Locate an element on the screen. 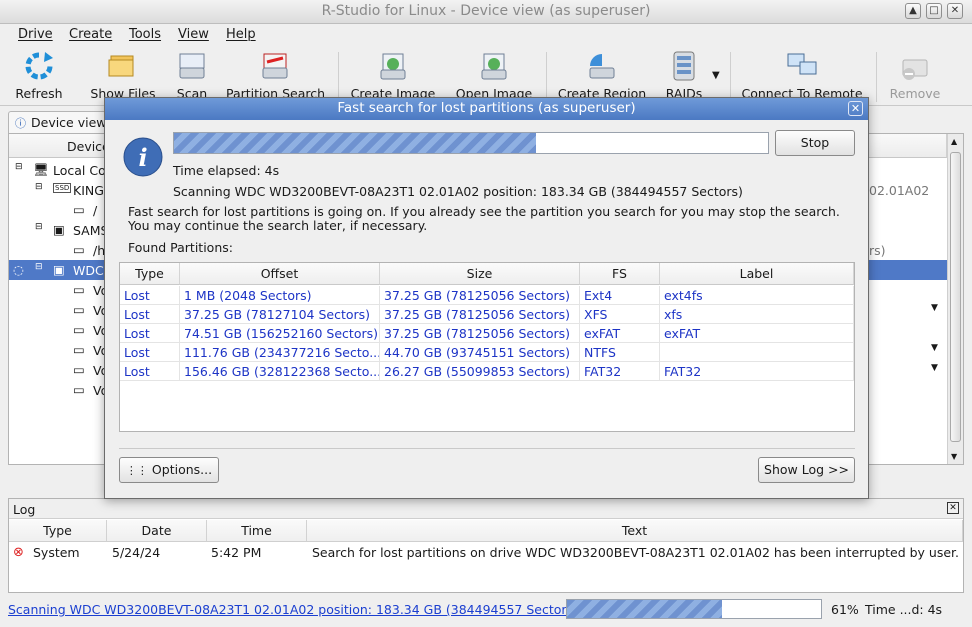 This screenshot has height=627, width=972. scan-button: Scan is located at coordinates (192, 77).